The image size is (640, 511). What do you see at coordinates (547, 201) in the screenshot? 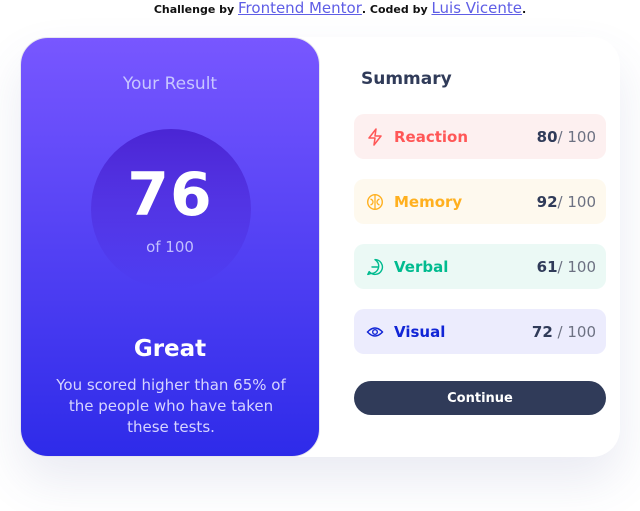
I see `summary-item-score: 92` at bounding box center [547, 201].